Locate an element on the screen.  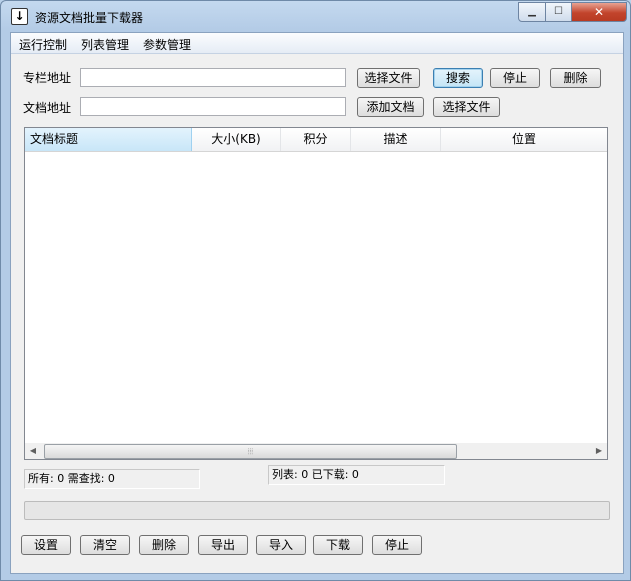
download-progress-bar is located at coordinates (317, 510).